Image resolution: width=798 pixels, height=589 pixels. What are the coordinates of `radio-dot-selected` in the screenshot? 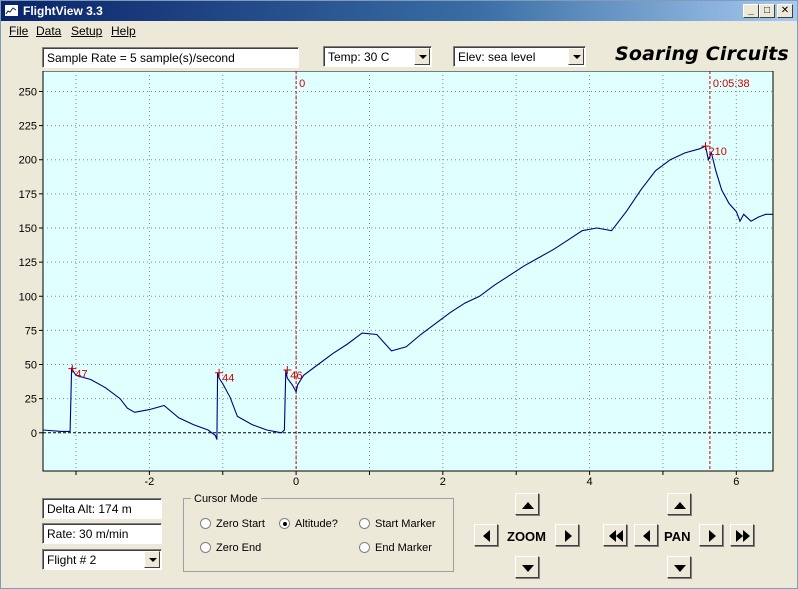 It's located at (284, 523).